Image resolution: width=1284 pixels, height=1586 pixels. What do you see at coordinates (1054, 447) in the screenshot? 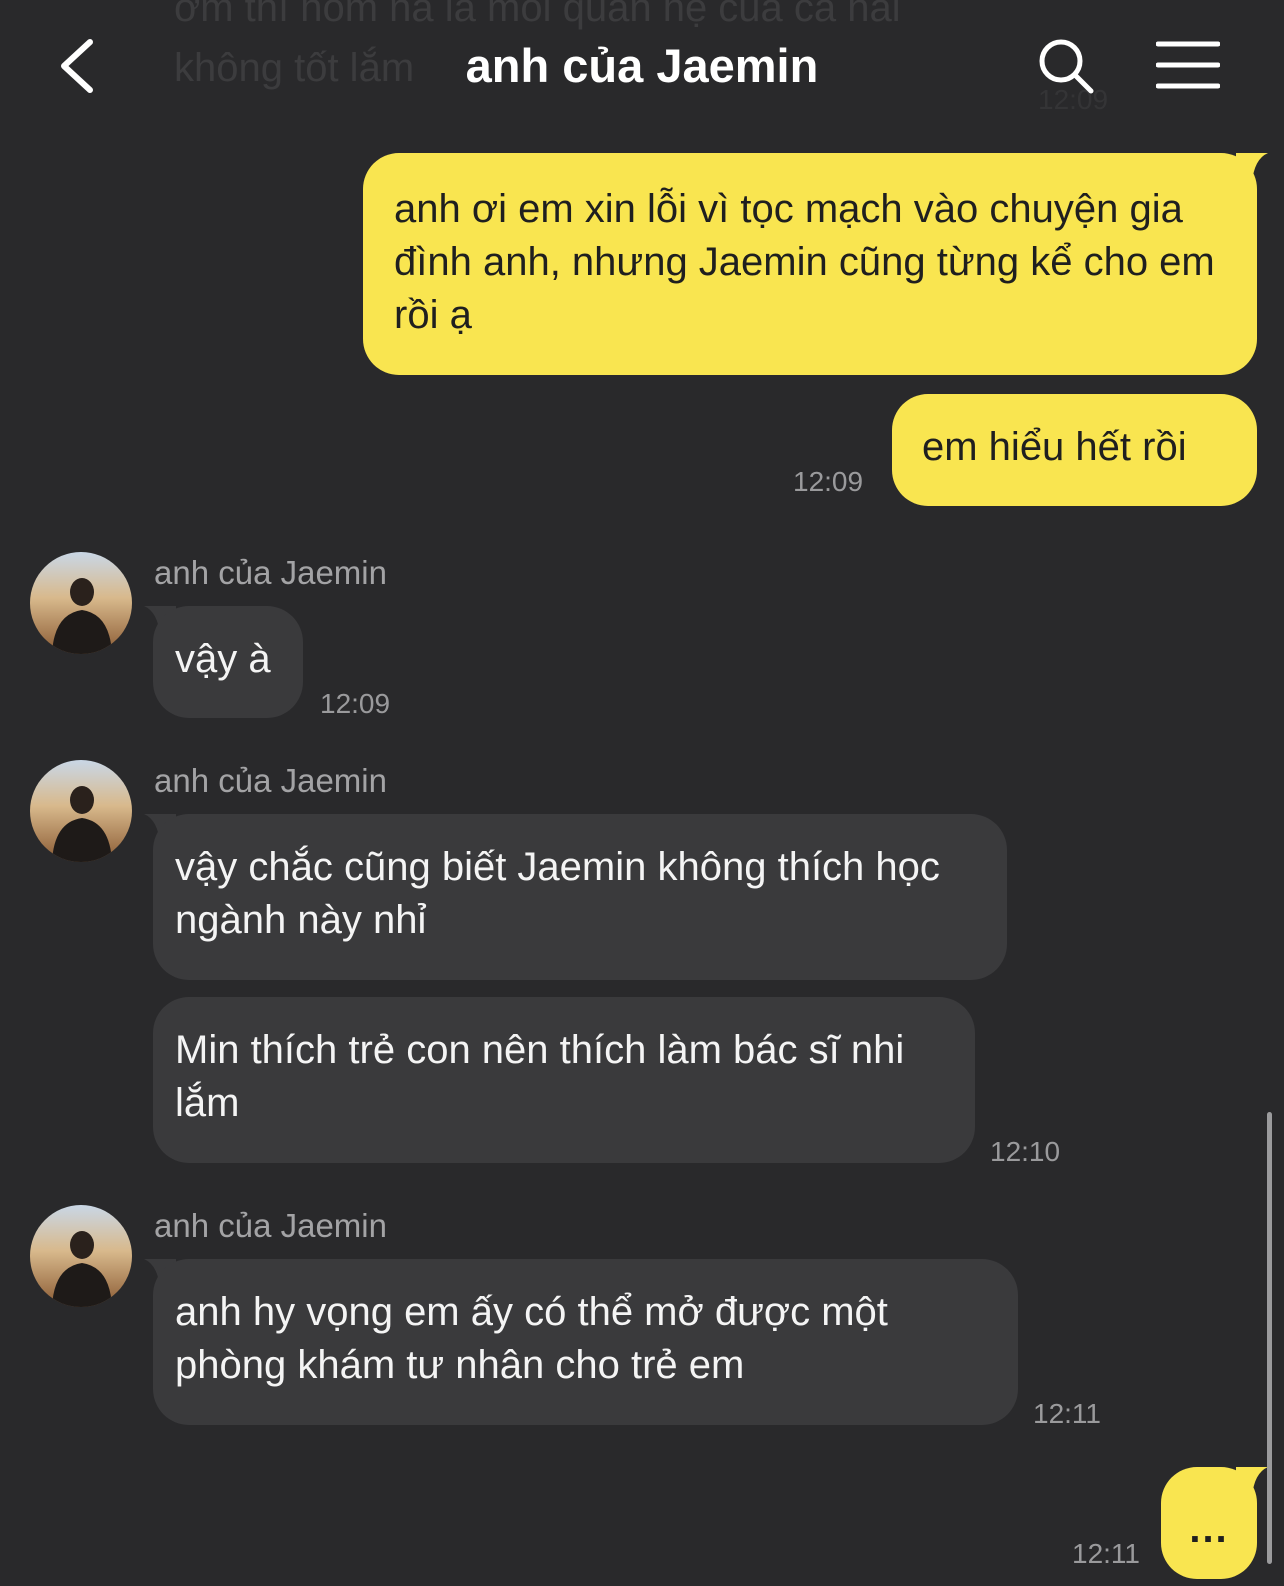
I see `message-text: em hiểu hết rồi` at bounding box center [1054, 447].